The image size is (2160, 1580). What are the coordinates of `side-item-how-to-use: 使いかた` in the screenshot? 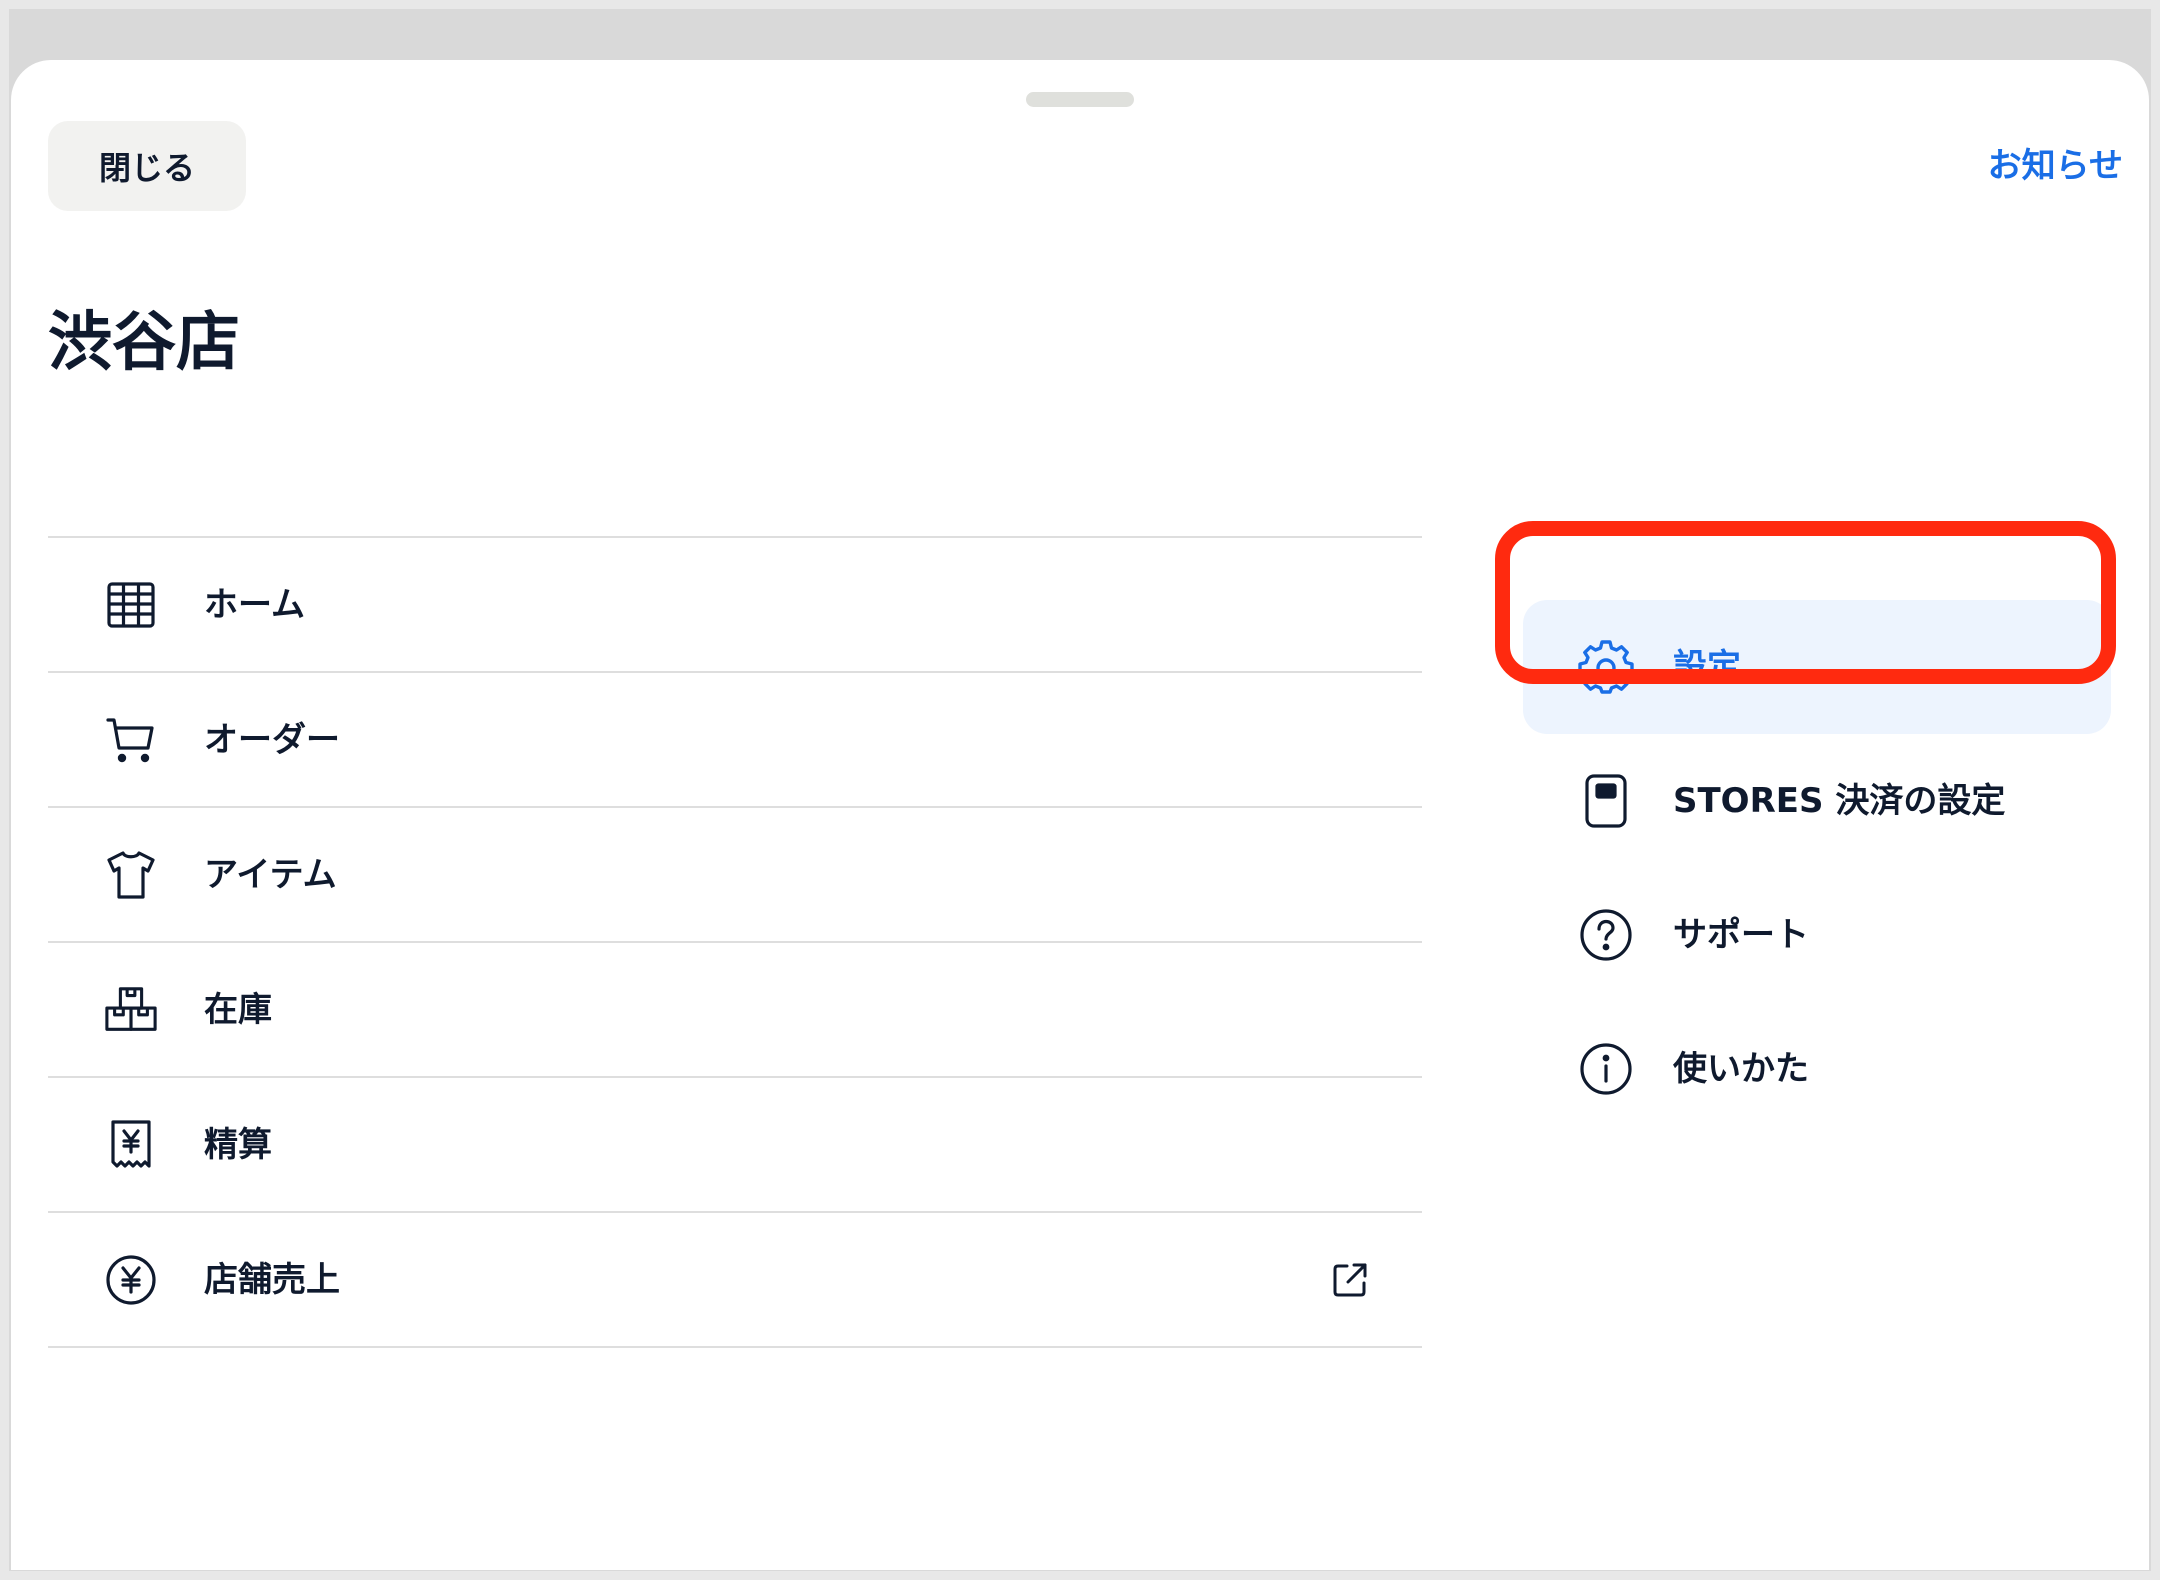 It's located at (1817, 1069).